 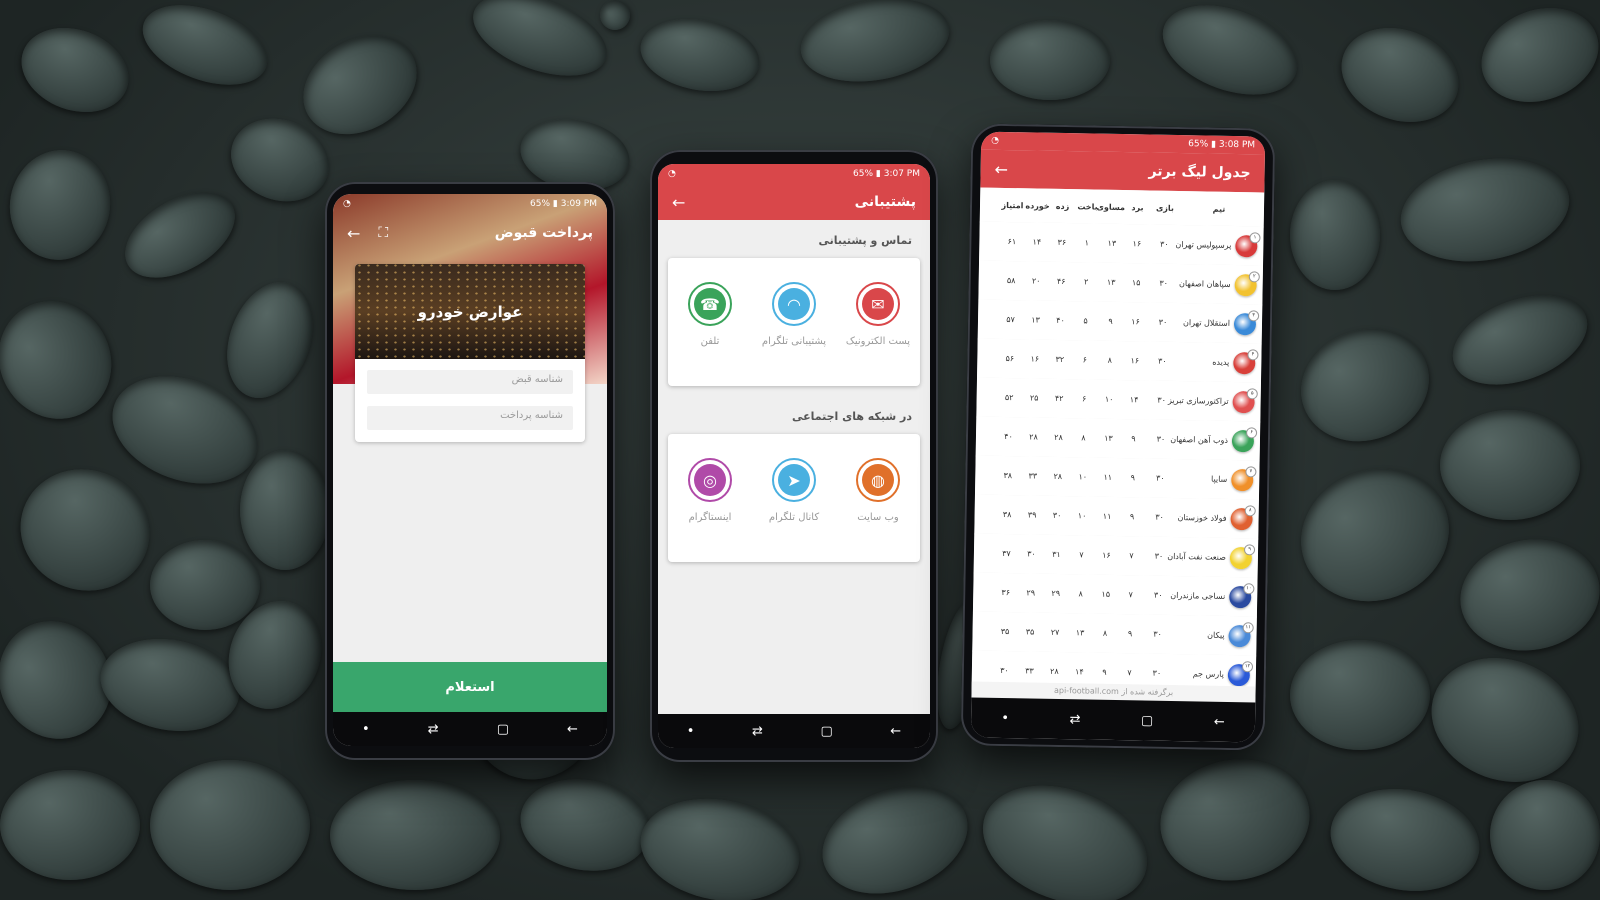 I want to click on team-logo-icon: ۹, so click(x=1242, y=556).